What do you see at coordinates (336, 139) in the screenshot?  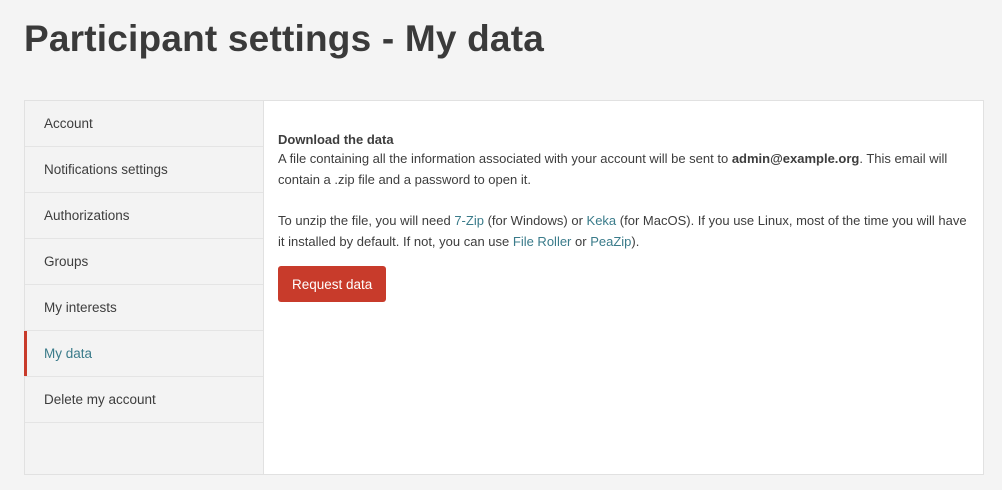 I see `section-heading: Download the data` at bounding box center [336, 139].